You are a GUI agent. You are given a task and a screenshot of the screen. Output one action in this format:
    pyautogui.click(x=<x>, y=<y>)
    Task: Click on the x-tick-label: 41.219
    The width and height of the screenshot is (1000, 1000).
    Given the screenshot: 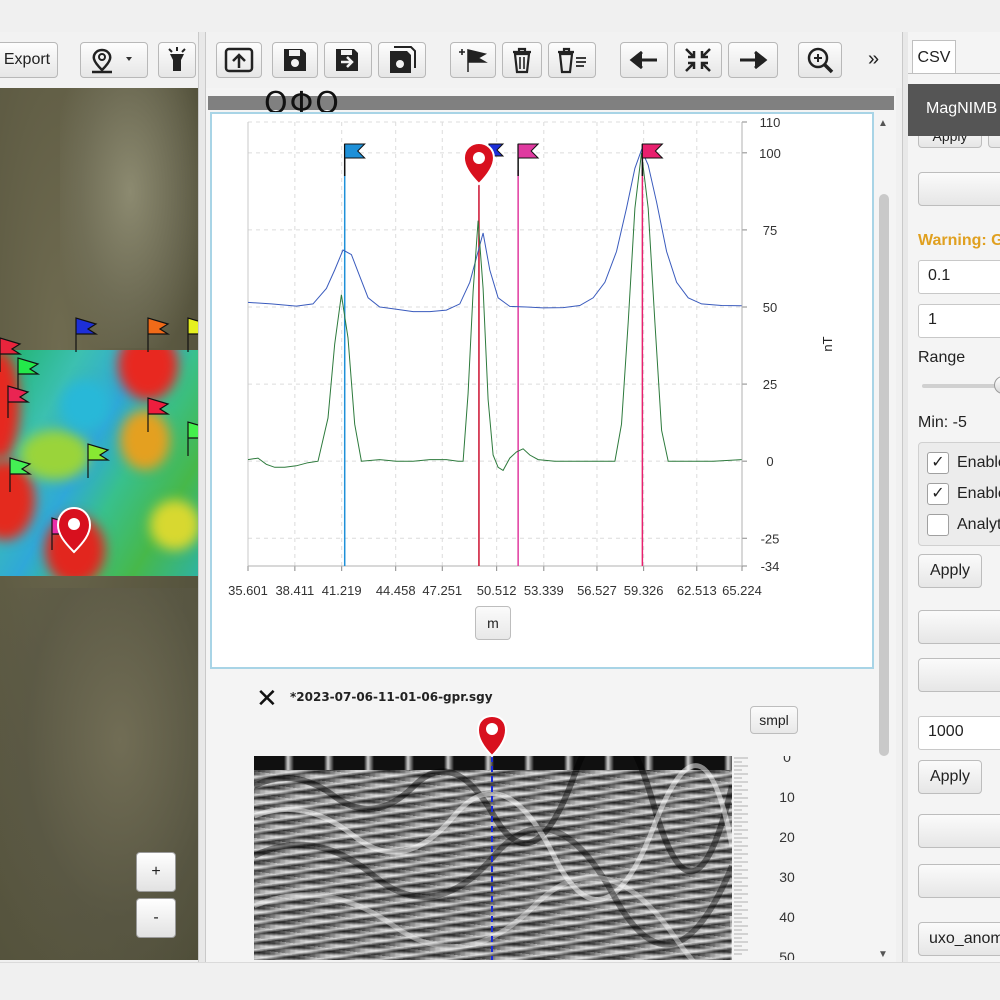 What is the action you would take?
    pyautogui.click(x=342, y=590)
    